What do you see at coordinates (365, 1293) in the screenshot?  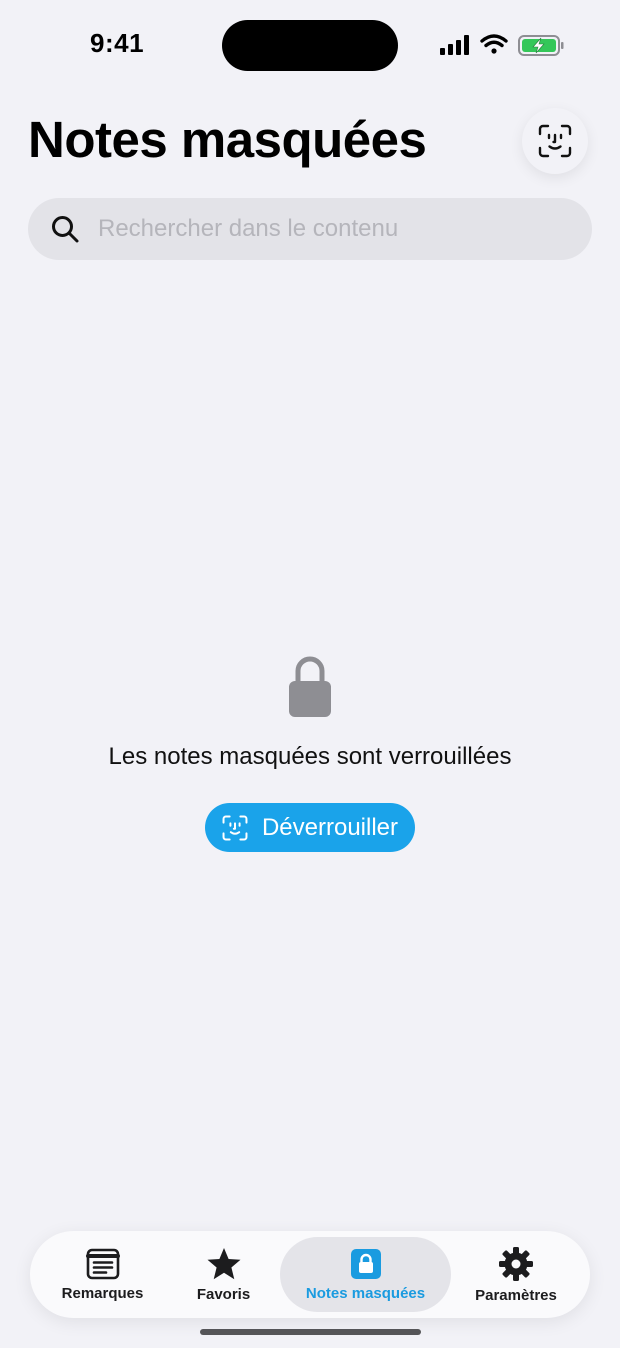 I see `tab-label: Notes masquées` at bounding box center [365, 1293].